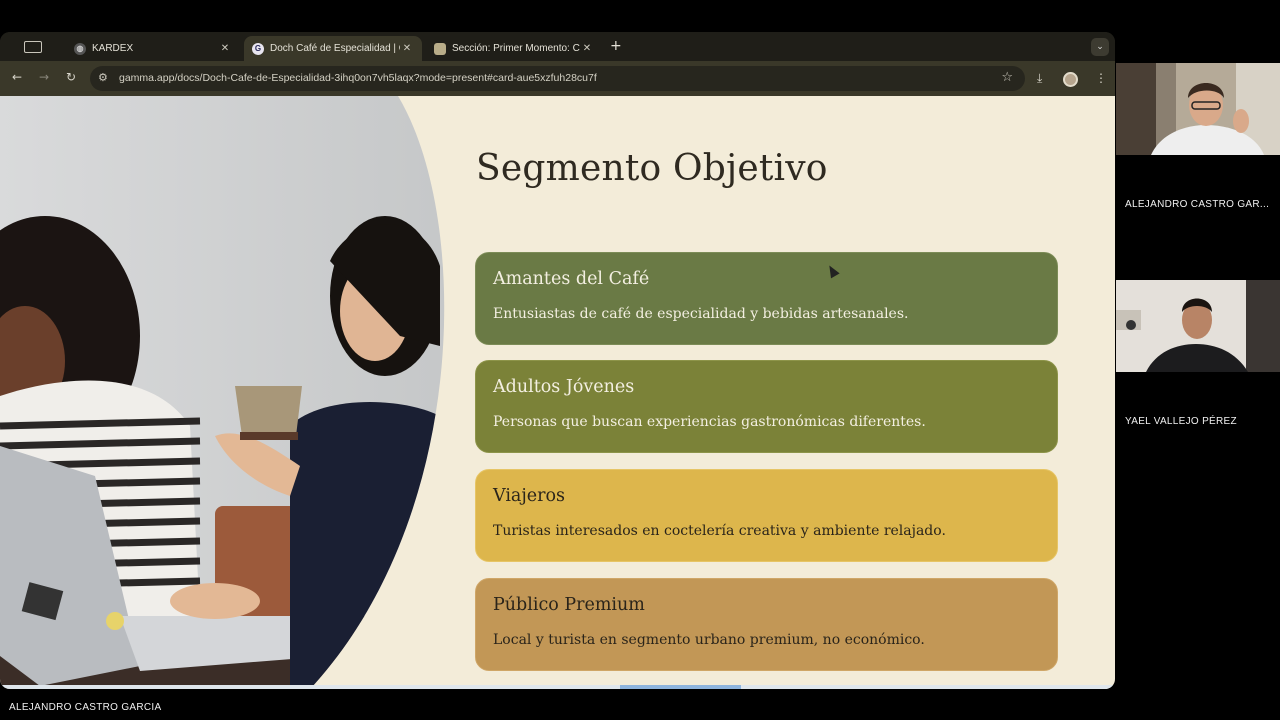 This screenshot has width=1280, height=720. I want to click on participant-name-2: YAEL VALLEJO PÉREZ, so click(1181, 421).